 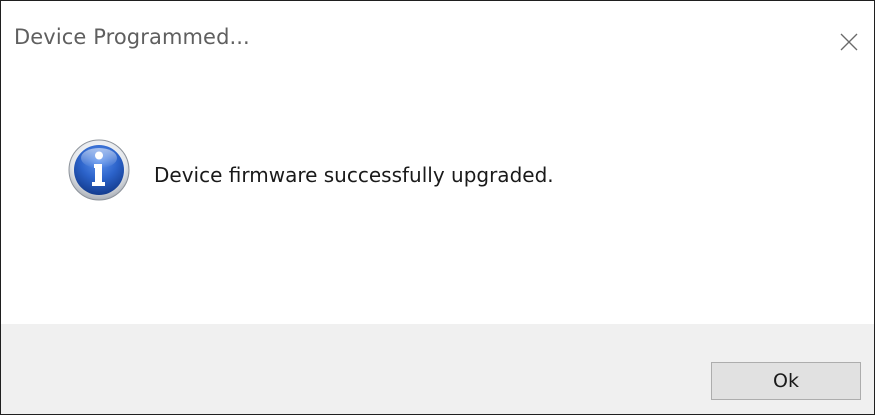 What do you see at coordinates (786, 381) in the screenshot?
I see `ok-button: Ok` at bounding box center [786, 381].